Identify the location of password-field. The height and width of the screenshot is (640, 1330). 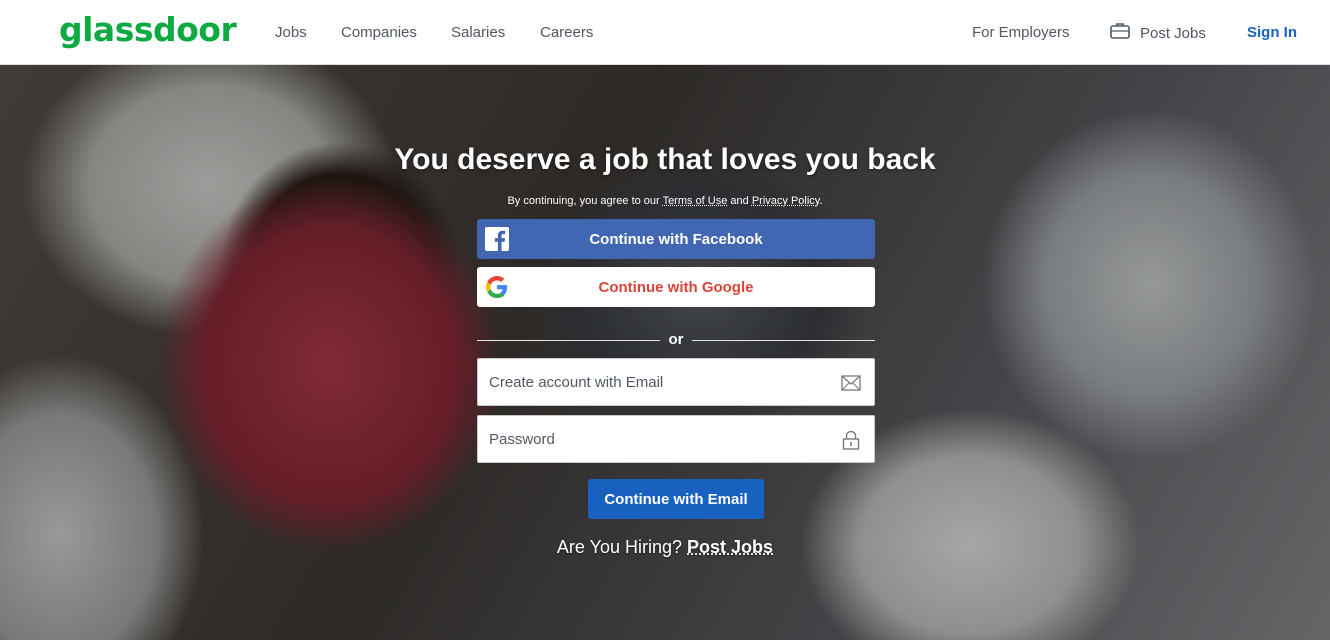
(676, 439).